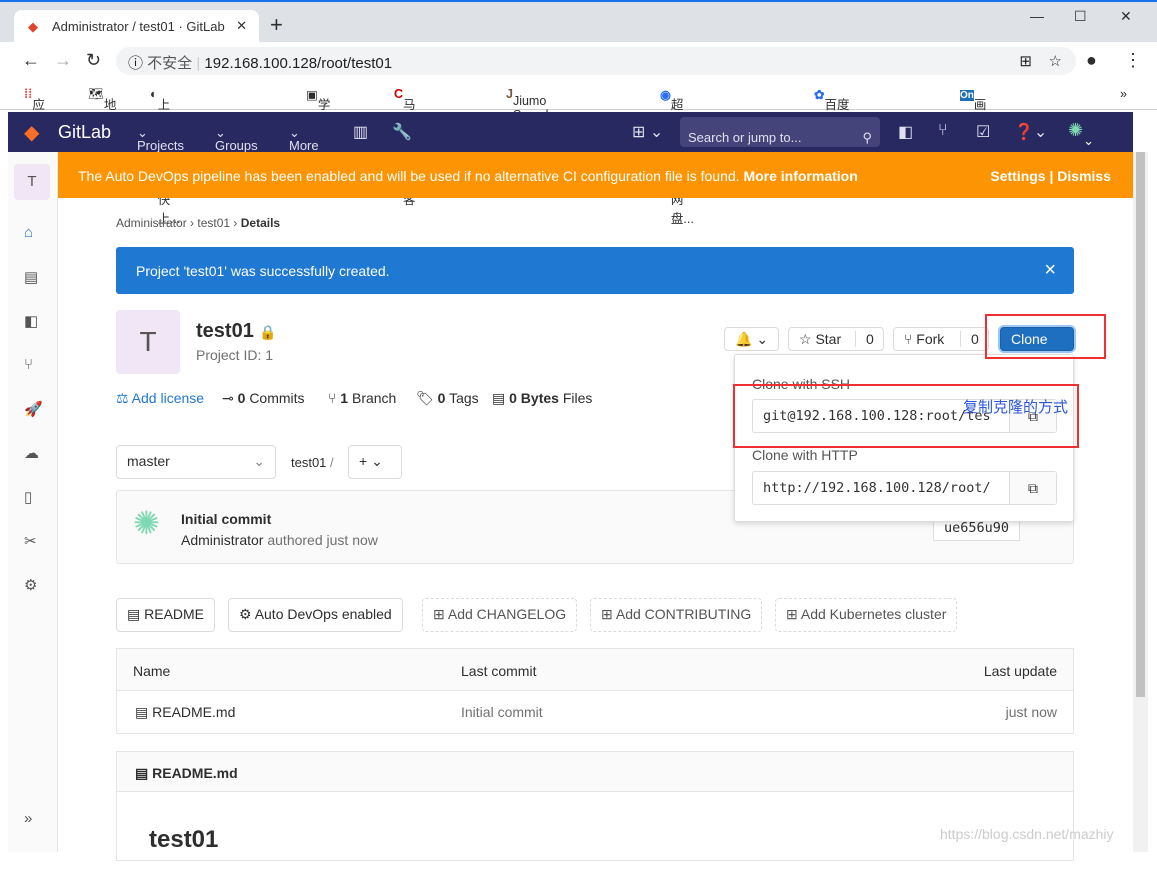 The height and width of the screenshot is (888, 1157). Describe the element at coordinates (33, 409) in the screenshot. I see `ci-rocket-icon: 🚀` at that location.